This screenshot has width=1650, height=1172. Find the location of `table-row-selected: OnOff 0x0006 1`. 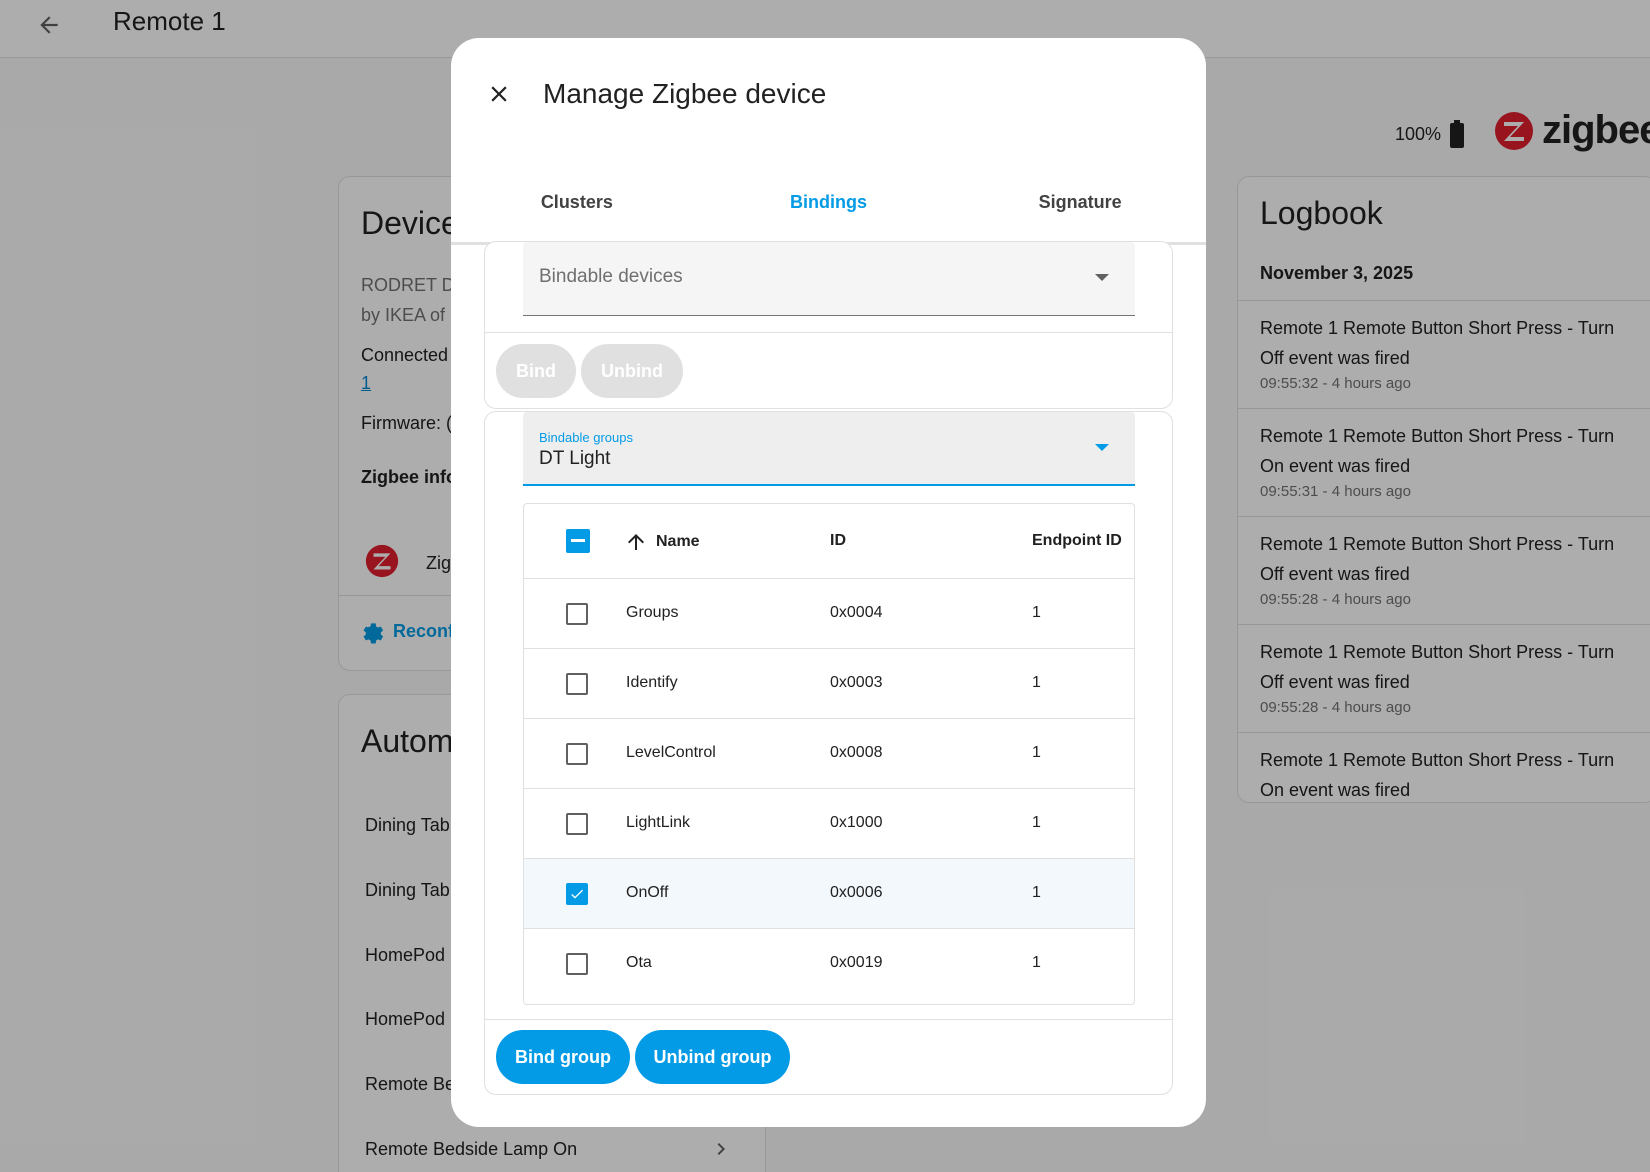

table-row-selected: OnOff 0x0006 1 is located at coordinates (829, 894).